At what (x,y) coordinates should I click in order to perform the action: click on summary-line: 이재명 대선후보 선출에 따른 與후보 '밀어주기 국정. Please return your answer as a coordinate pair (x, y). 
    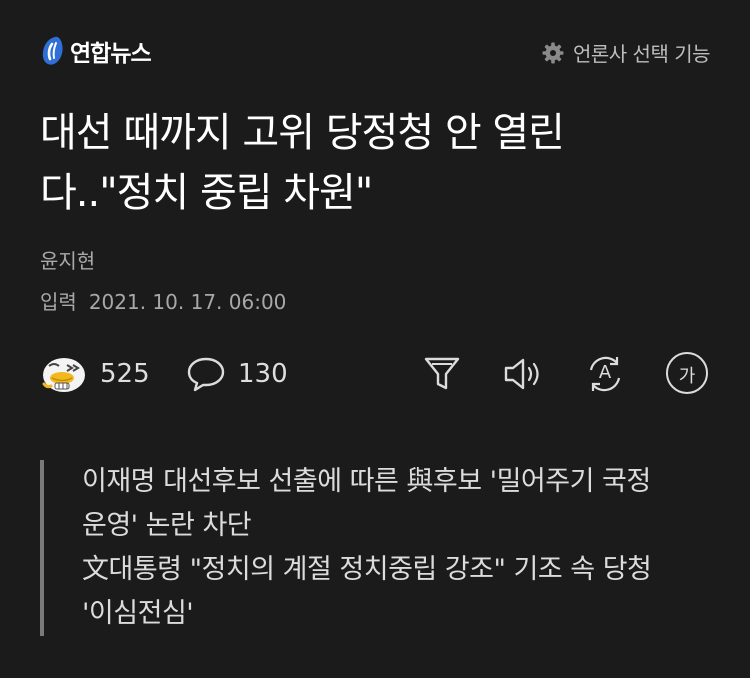
    Looking at the image, I should click on (366, 481).